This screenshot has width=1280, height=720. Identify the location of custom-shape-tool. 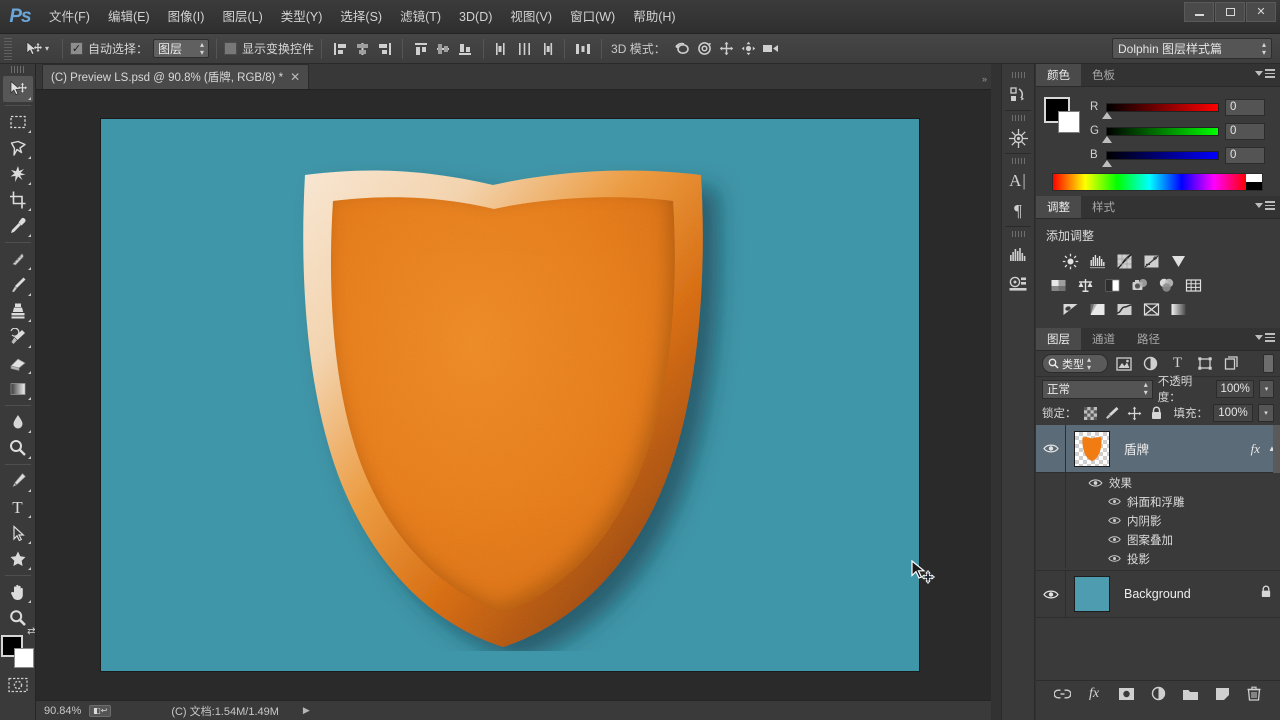
(18, 559).